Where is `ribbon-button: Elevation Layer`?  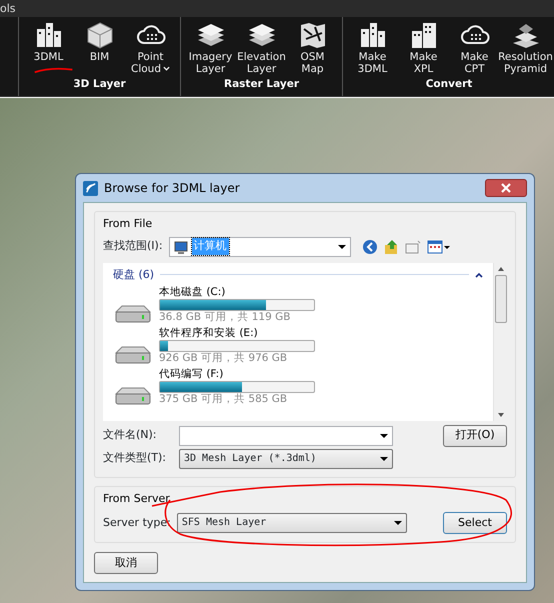
ribbon-button: Elevation Layer is located at coordinates (261, 46).